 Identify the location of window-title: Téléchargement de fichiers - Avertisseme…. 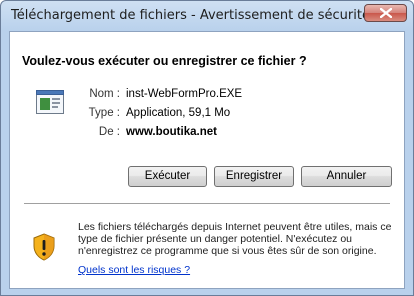
(190, 15).